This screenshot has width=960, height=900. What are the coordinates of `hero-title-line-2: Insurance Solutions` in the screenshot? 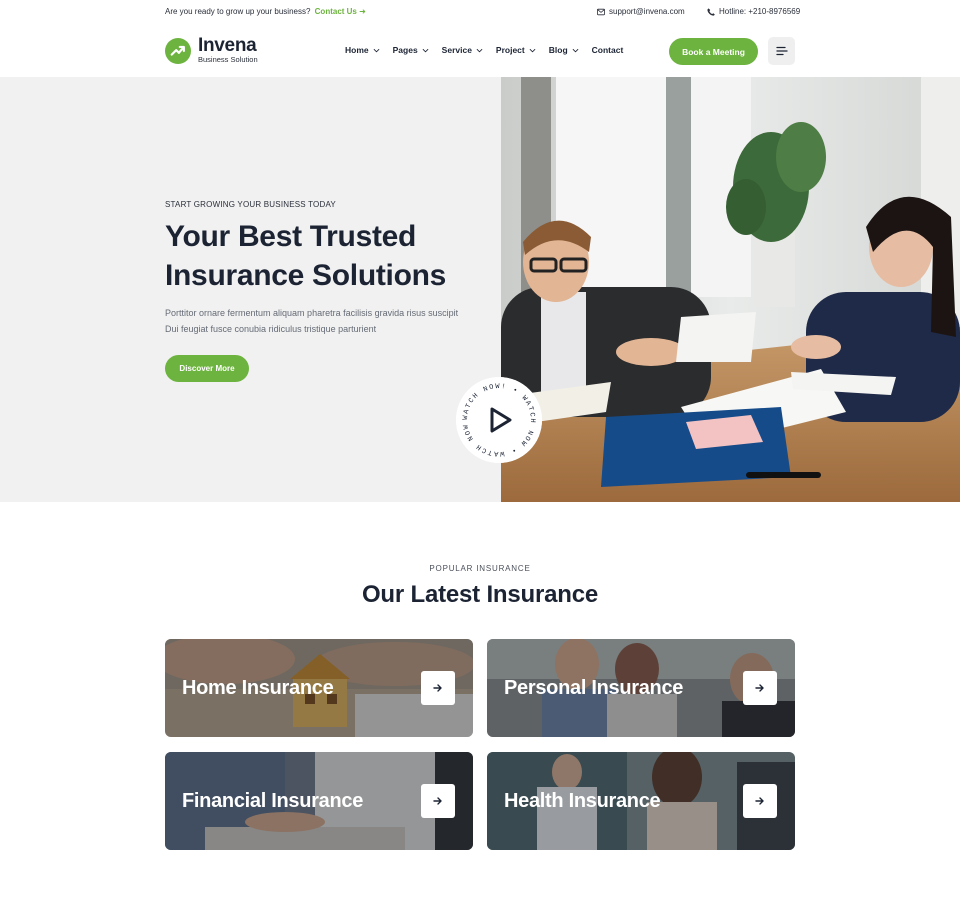 It's located at (306, 275).